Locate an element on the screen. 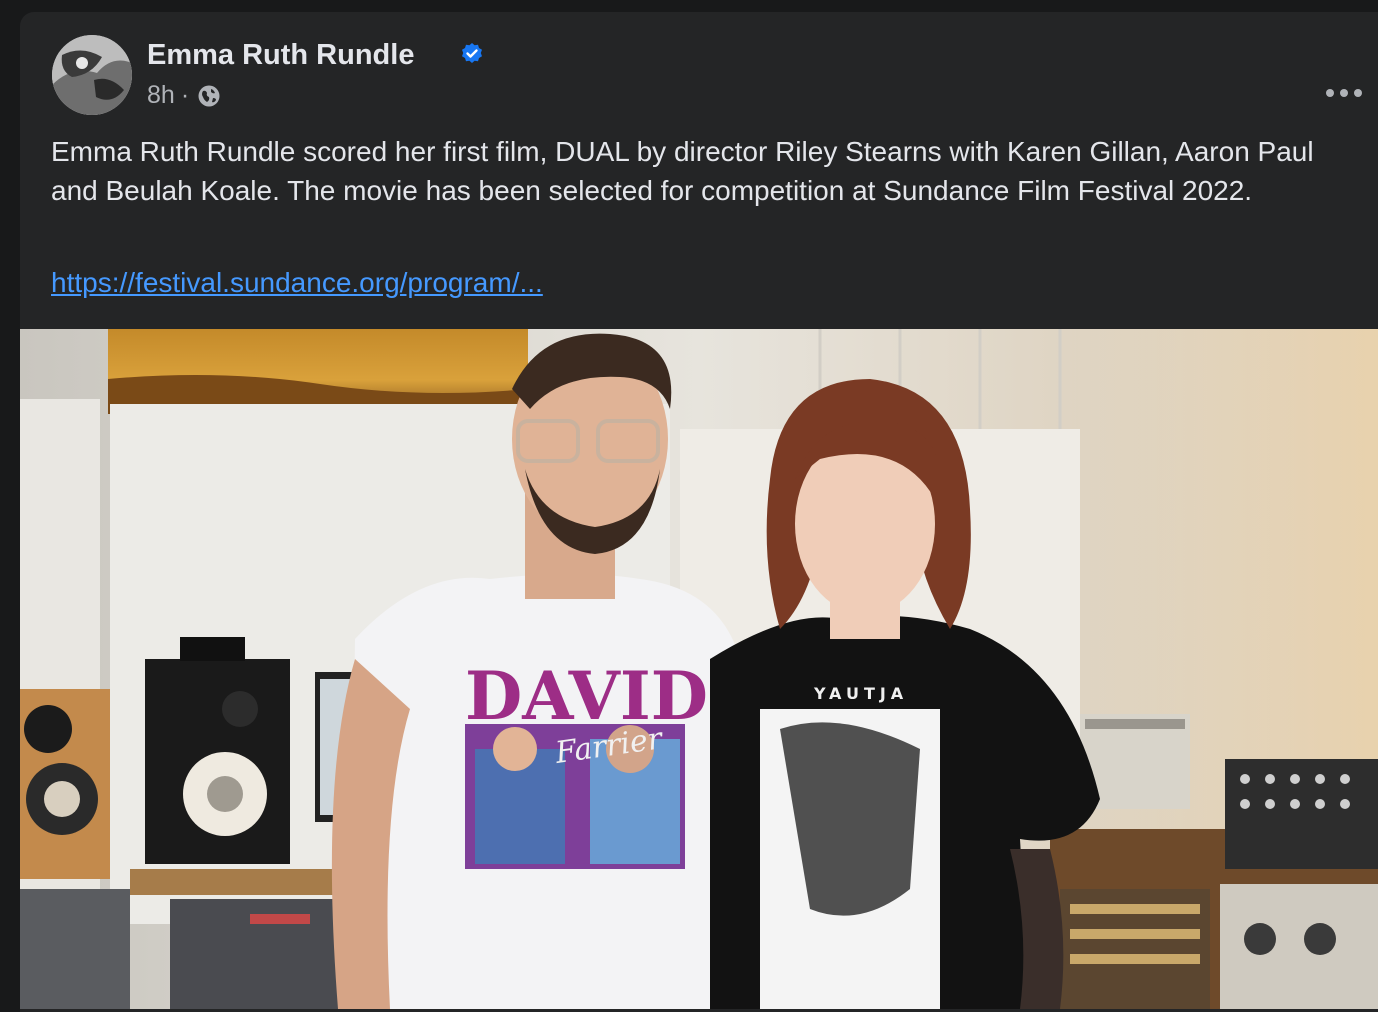 This screenshot has height=1012, width=1378. post-header: Emma Ruth Rundle 8h · is located at coordinates (707, 75).